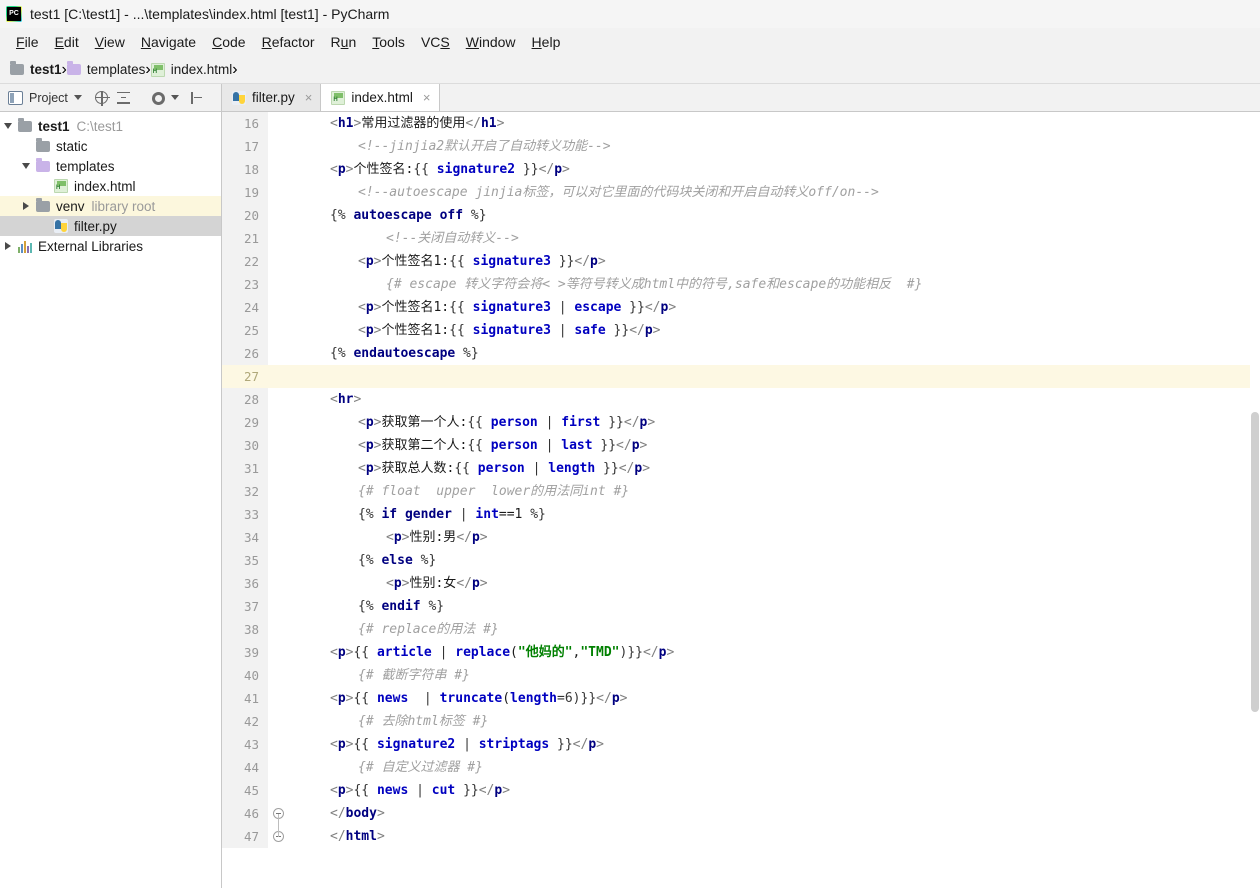  Describe the element at coordinates (380, 97) in the screenshot. I see `editor-tab-index-html: Hindex.html ×` at that location.